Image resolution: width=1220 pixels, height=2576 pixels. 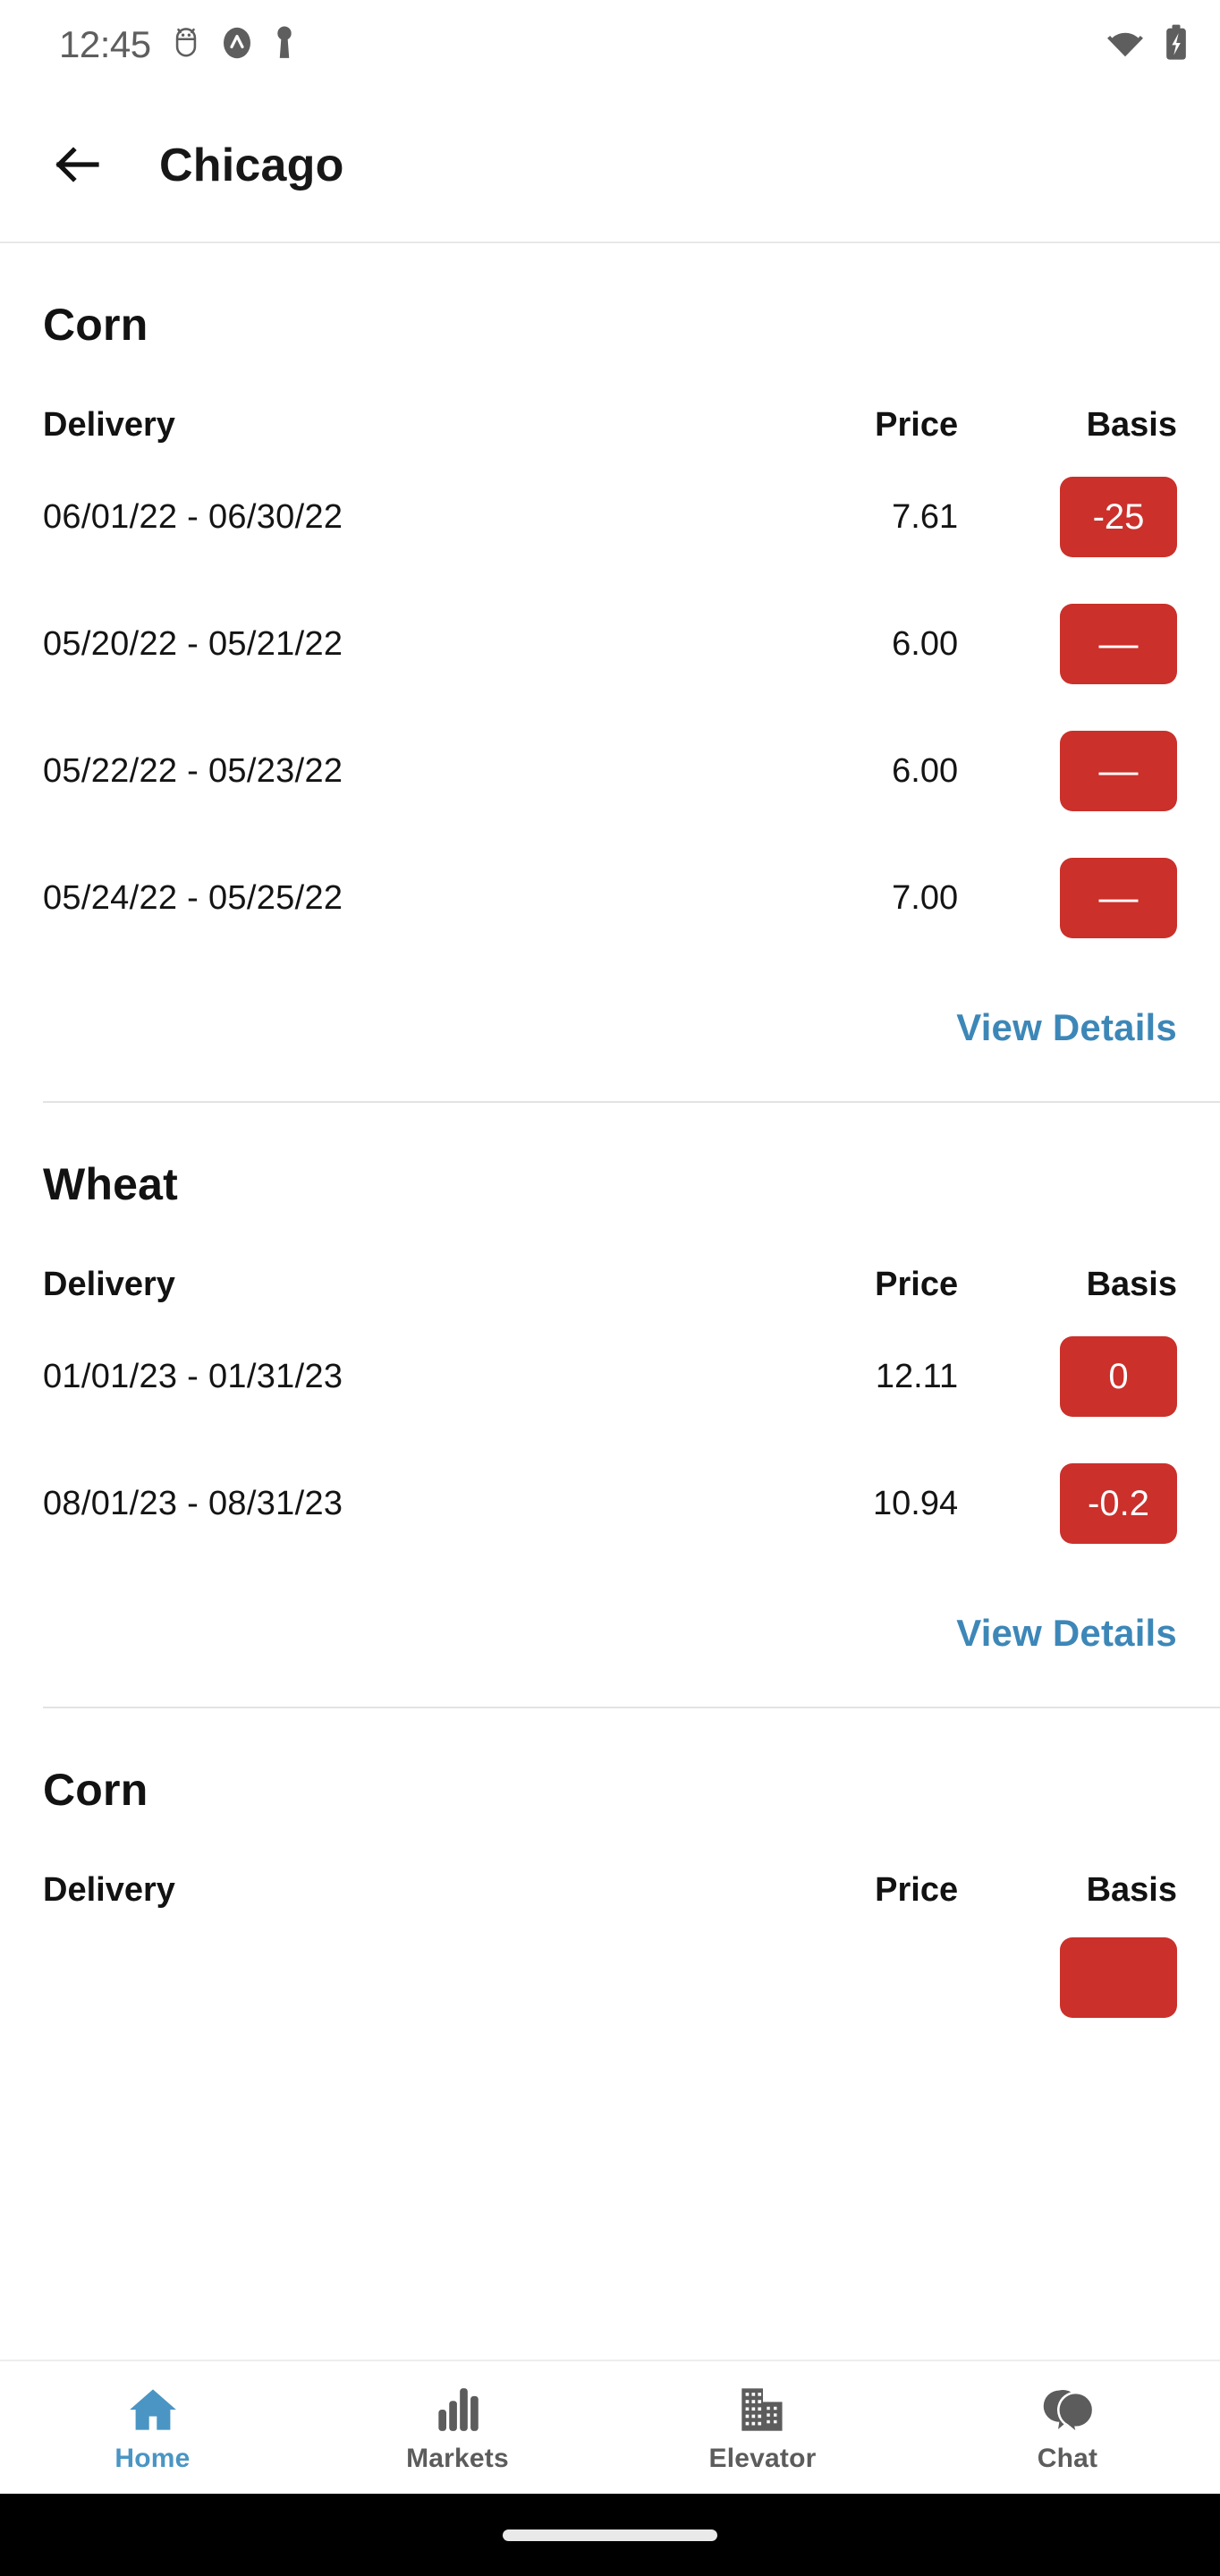 I want to click on table-row: 05/20/22 - 05/21/22 6.00 —, so click(x=610, y=644).